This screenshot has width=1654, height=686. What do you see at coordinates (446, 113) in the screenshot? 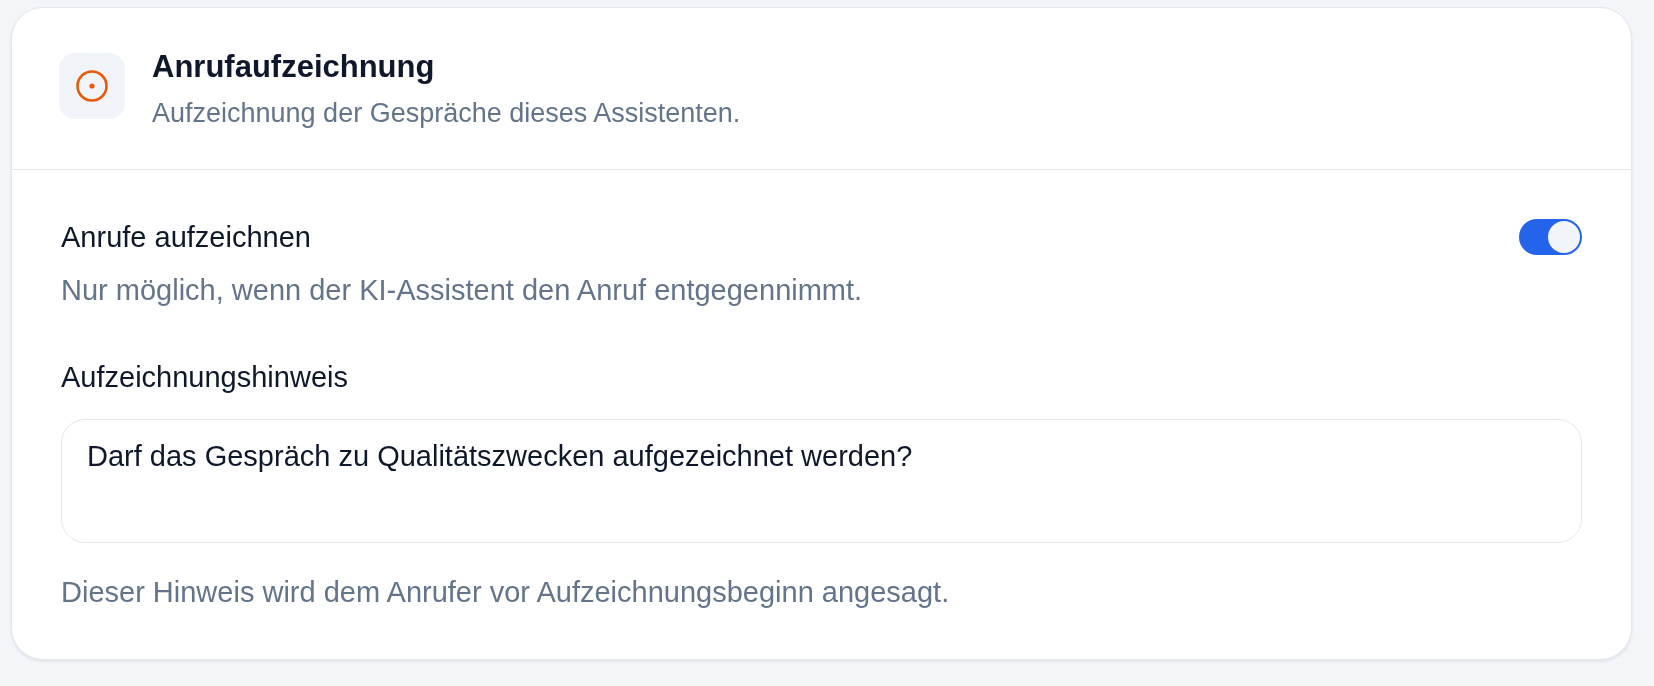
I see `card-subtitle: Aufzeichnung der Gespräche dieses Assistenten.` at bounding box center [446, 113].